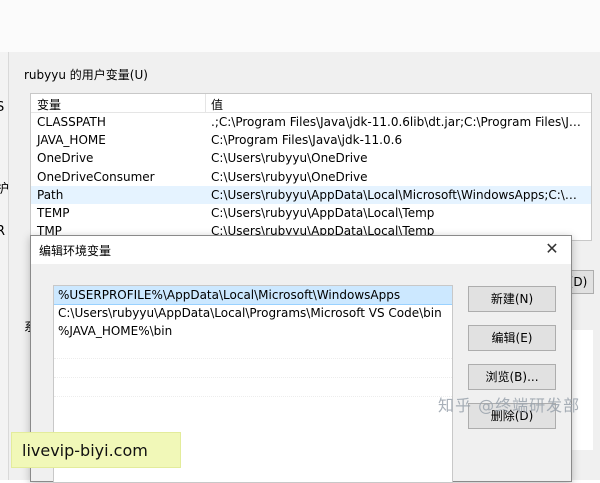  Describe the element at coordinates (512, 338) in the screenshot. I see `edit-button: 编辑(E)` at that location.